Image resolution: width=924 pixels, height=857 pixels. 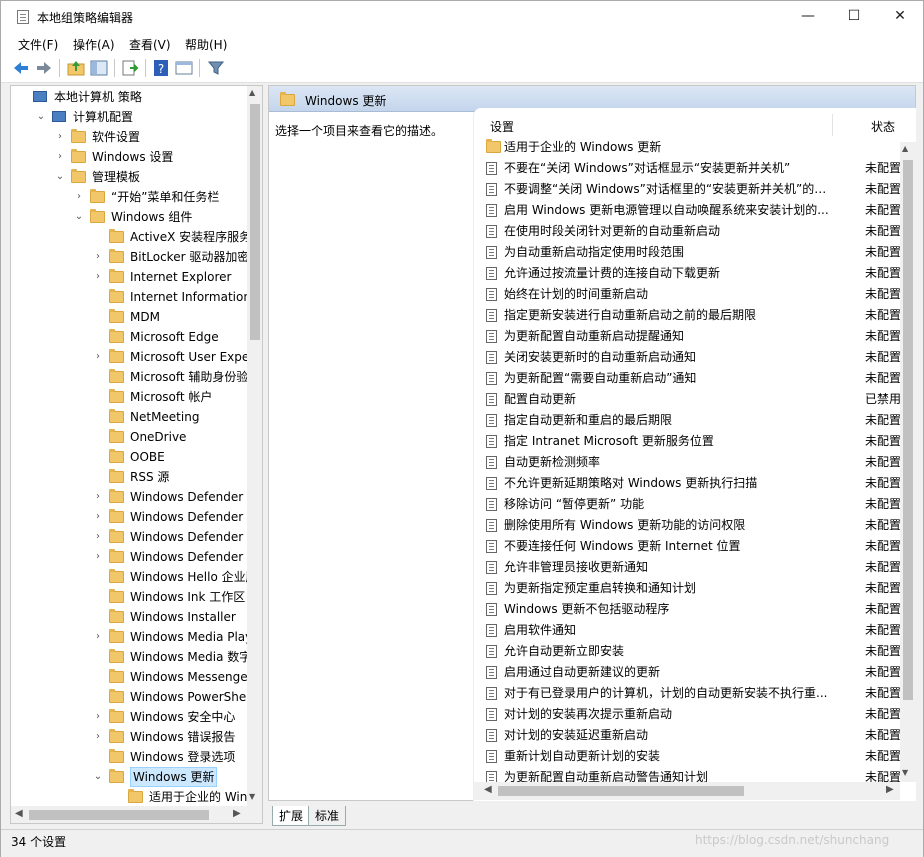 What do you see at coordinates (695, 546) in the screenshot?
I see `setting-row: 不要连接任何 Windows 更新 Internet 位置 未配置` at bounding box center [695, 546].